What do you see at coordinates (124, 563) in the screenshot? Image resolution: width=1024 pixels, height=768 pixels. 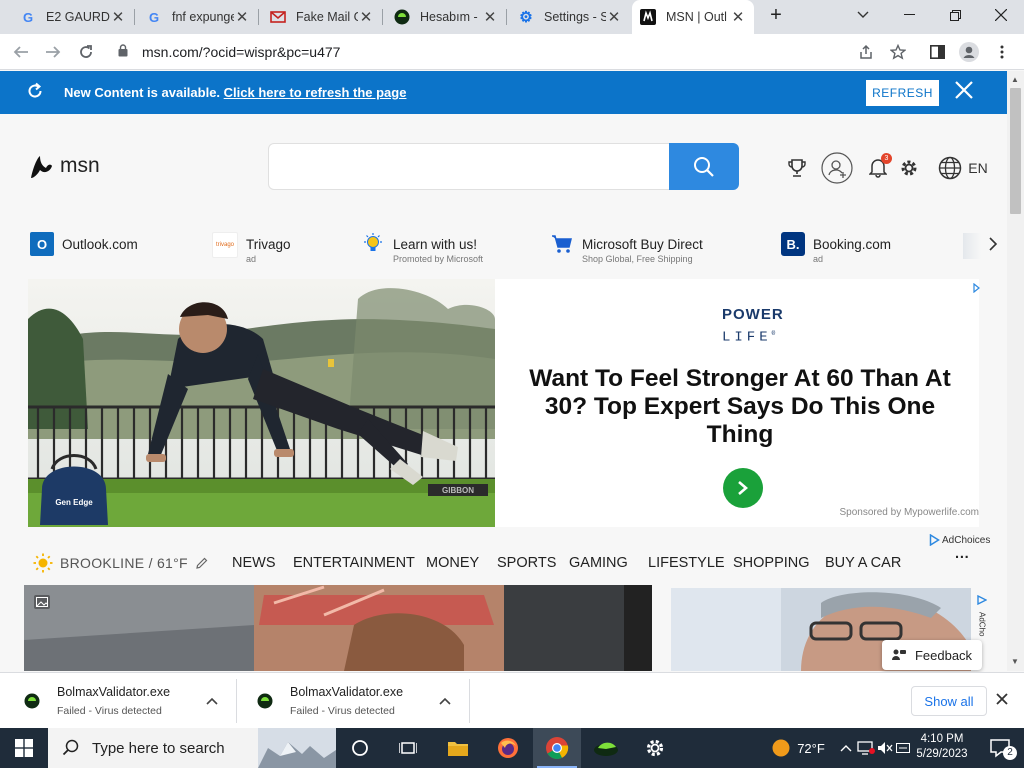 I see `location-weather-text: BROOKLINE / 61°F` at bounding box center [124, 563].